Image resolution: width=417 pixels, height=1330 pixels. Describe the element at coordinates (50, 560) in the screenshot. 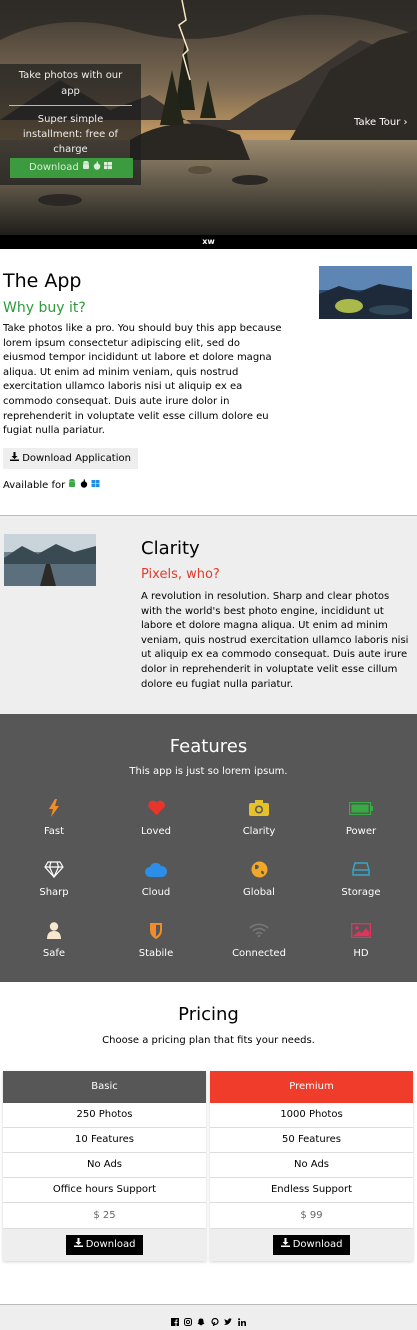

I see `clarity-lake-image` at that location.